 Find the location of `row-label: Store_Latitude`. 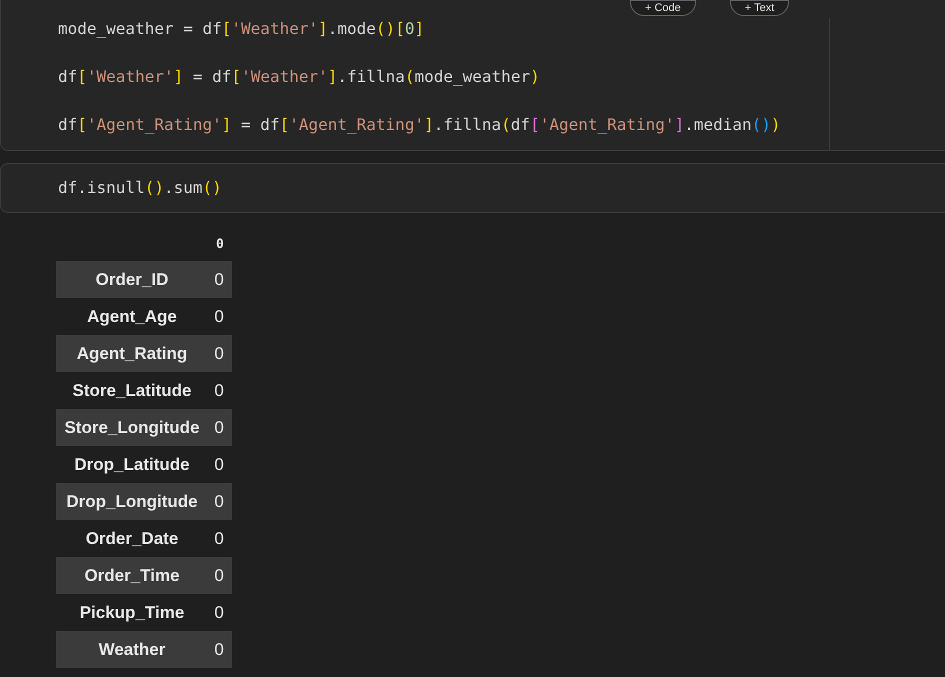

row-label: Store_Latitude is located at coordinates (132, 390).